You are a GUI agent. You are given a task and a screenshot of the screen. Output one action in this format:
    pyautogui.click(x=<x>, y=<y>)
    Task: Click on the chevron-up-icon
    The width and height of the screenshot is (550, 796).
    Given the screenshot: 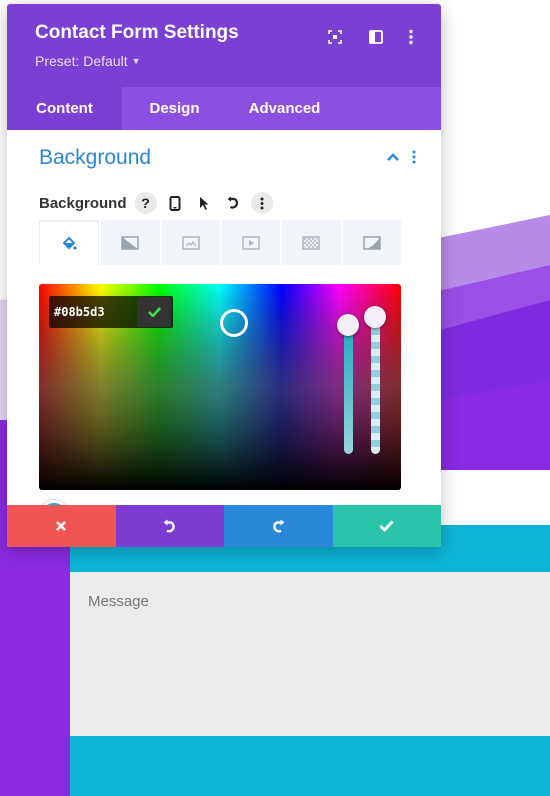 What is the action you would take?
    pyautogui.click(x=395, y=159)
    